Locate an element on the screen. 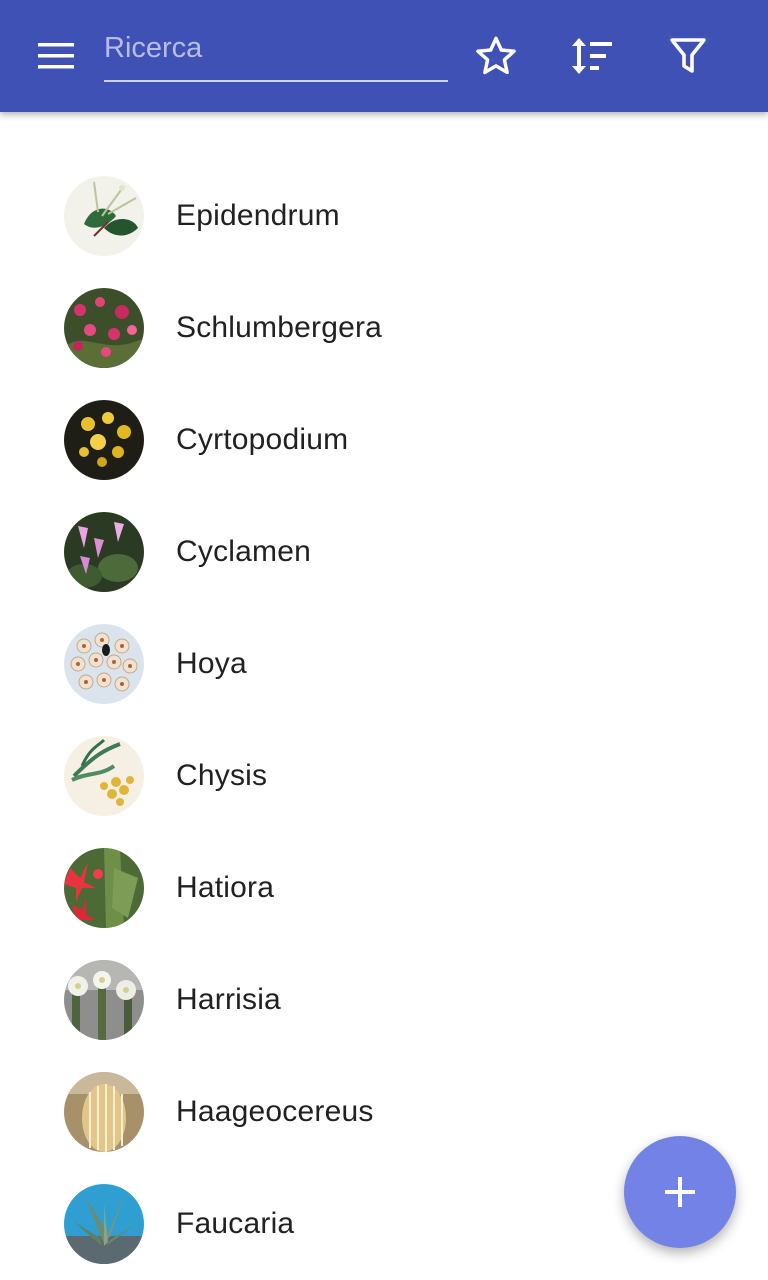 The image size is (768, 1280). sort-button is located at coordinates (592, 56).